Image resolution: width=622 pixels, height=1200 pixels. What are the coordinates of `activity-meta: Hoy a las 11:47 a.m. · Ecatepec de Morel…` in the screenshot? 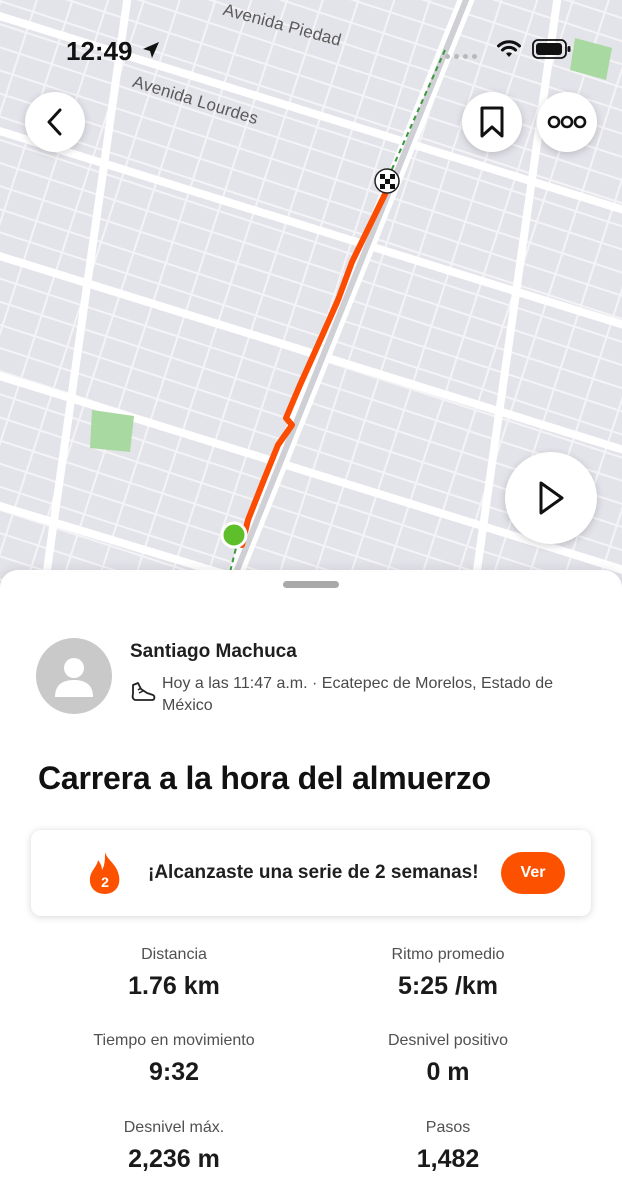 It's located at (358, 694).